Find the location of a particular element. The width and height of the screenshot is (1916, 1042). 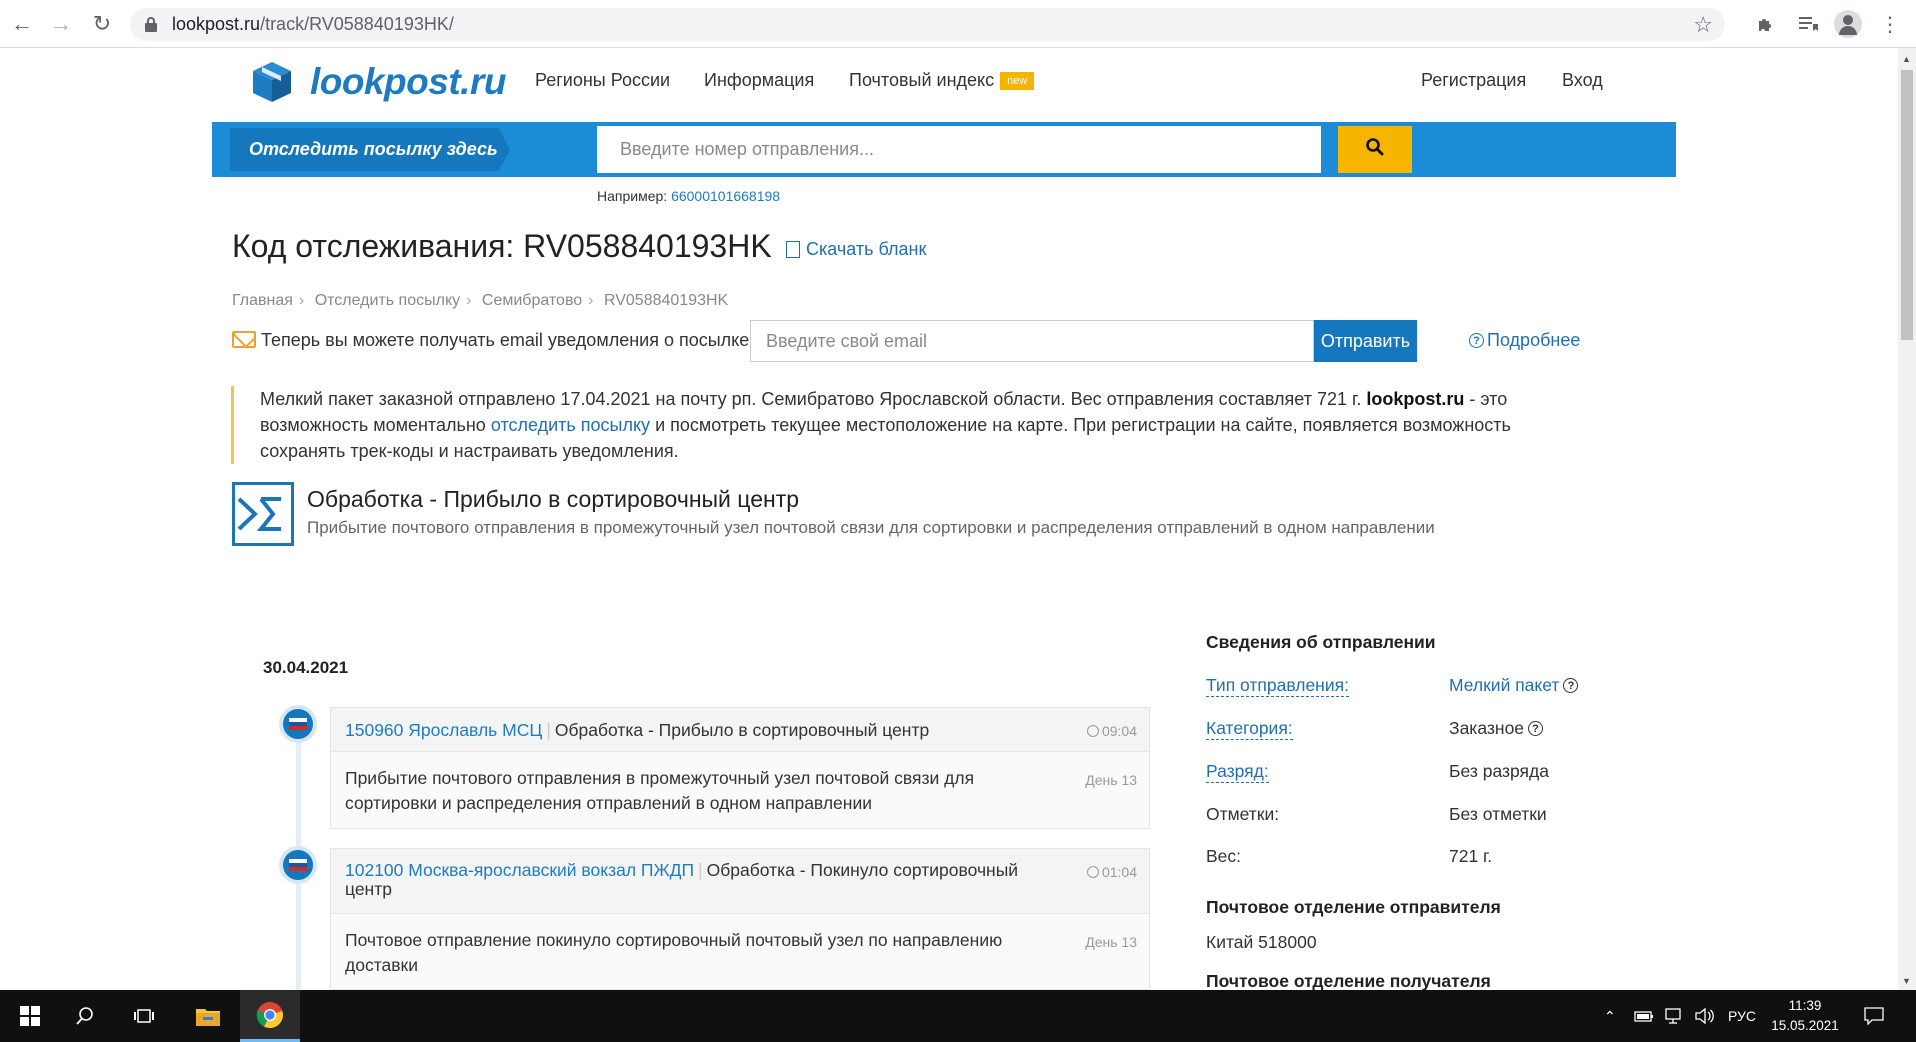

network-icon is located at coordinates (1674, 1016).